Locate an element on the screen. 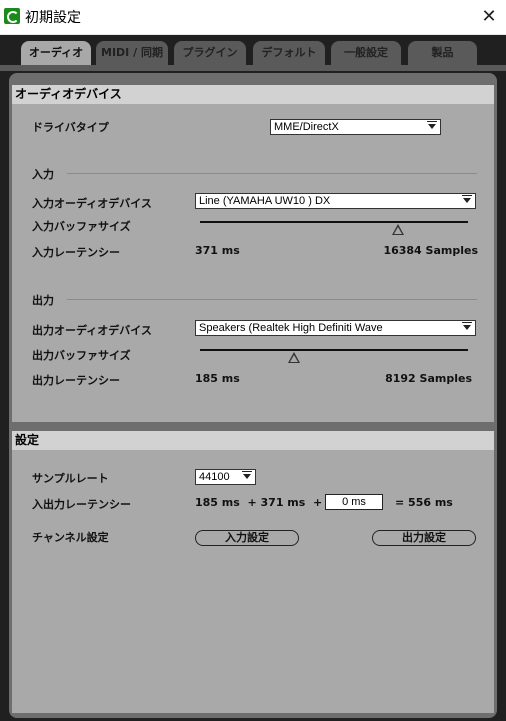  input-device-dropdown: Line (YAMAHA UW10 ) DX is located at coordinates (335, 201).